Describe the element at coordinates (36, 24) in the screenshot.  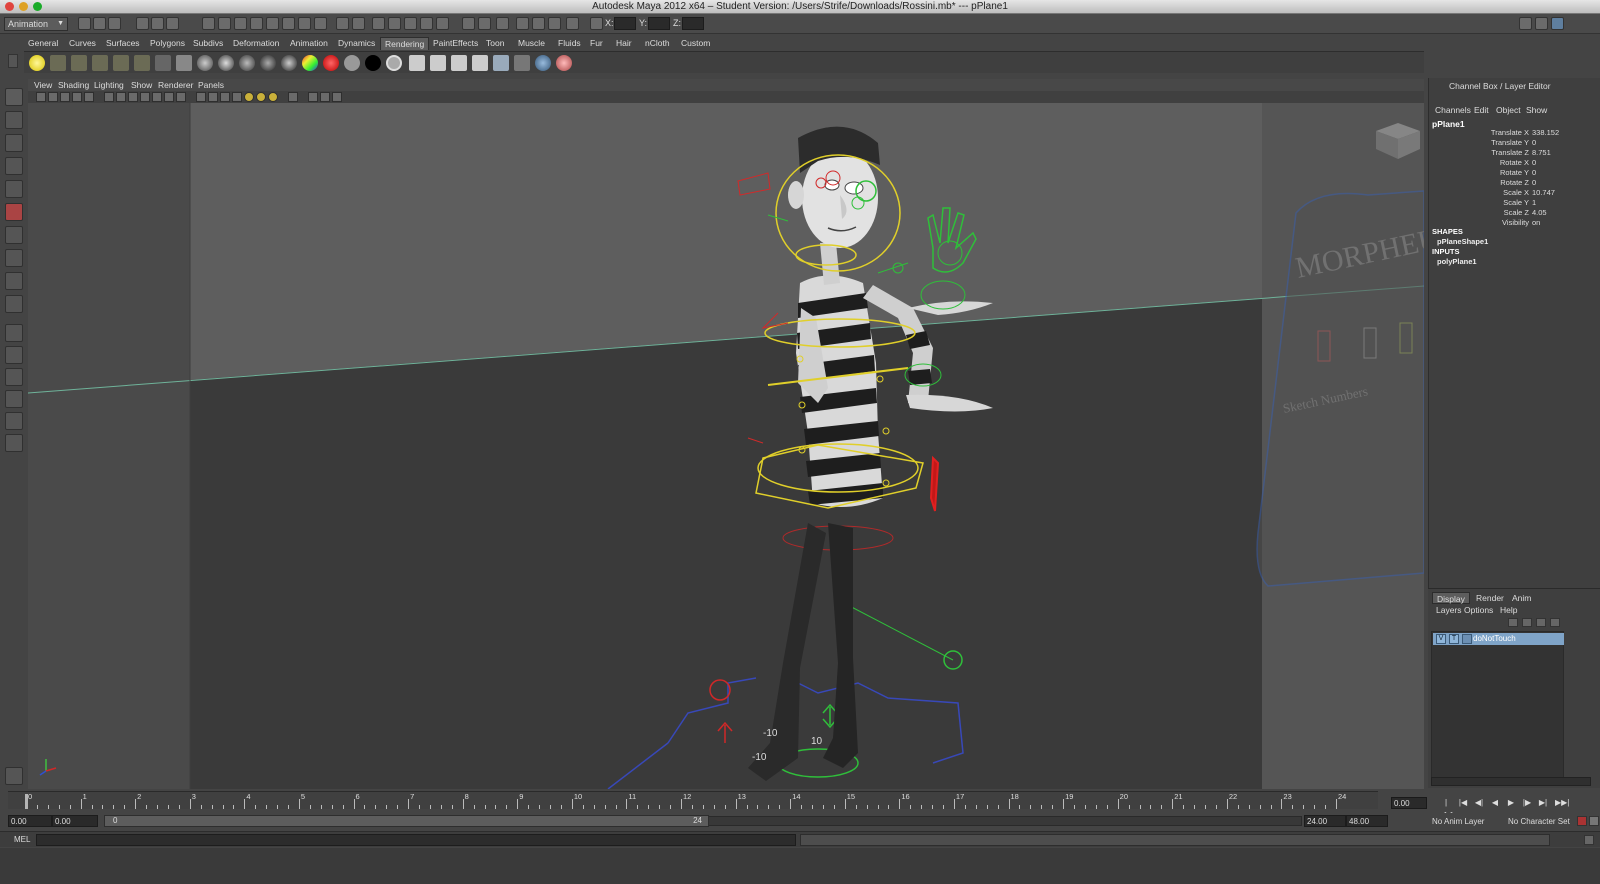
I see `menu-set-dropdown: Animation ▼` at that location.